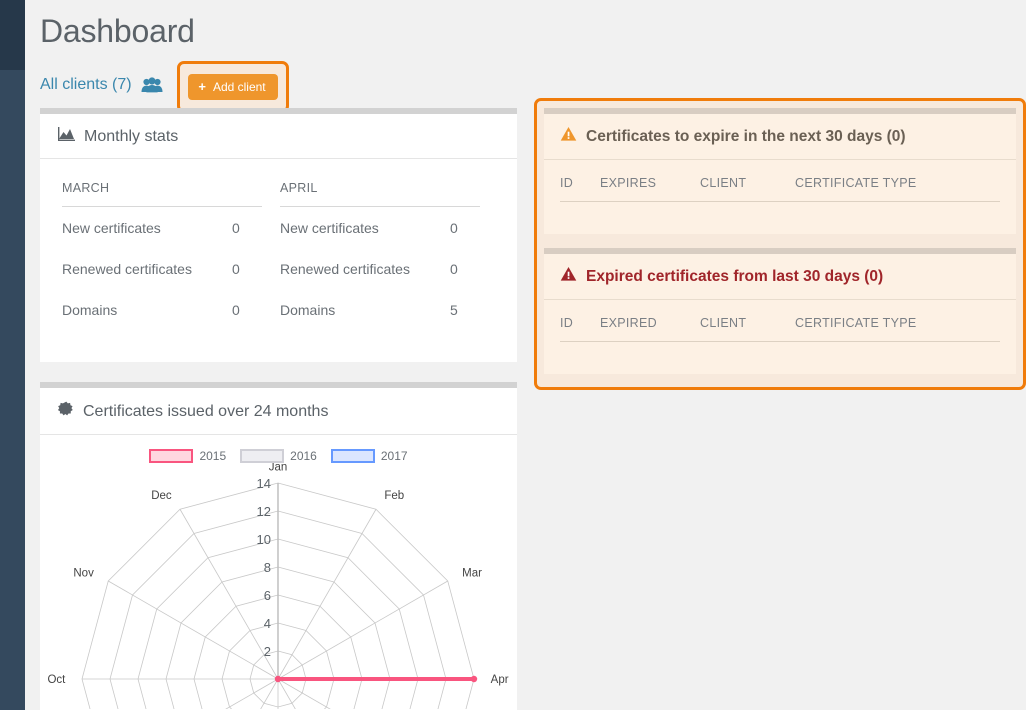  I want to click on svg-text: 10, so click(264, 539).